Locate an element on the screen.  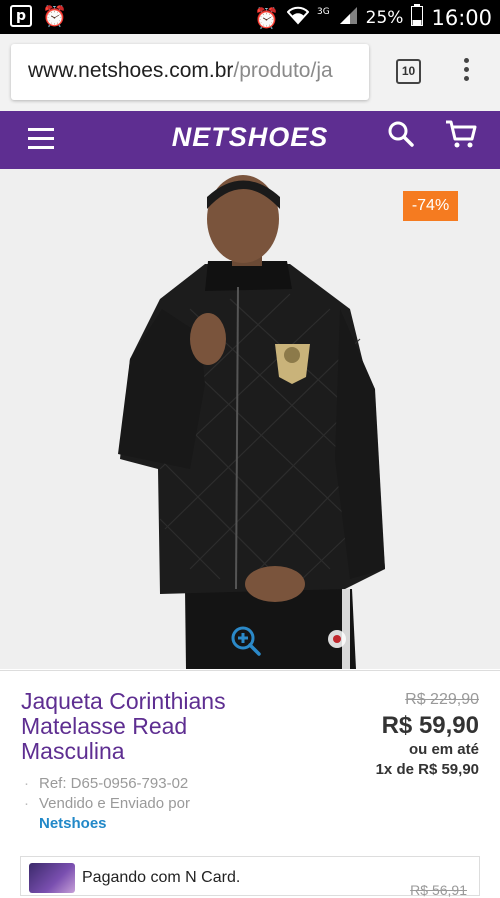
browser-toolbar: www.netshoes.com.br/produto/ja 10 is located at coordinates (250, 72).